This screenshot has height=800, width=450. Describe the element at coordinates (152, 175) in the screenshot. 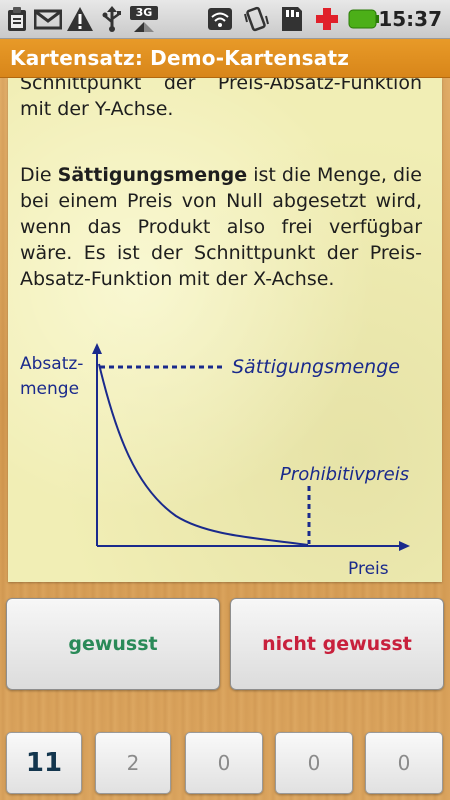

I see `term-saettigungsmenge: Sättigungsmenge` at that location.